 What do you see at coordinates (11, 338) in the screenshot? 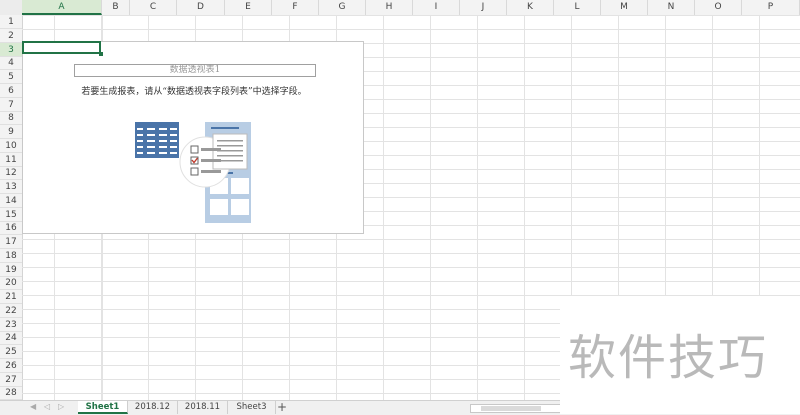
I see `row-header-24: 24` at bounding box center [11, 338].